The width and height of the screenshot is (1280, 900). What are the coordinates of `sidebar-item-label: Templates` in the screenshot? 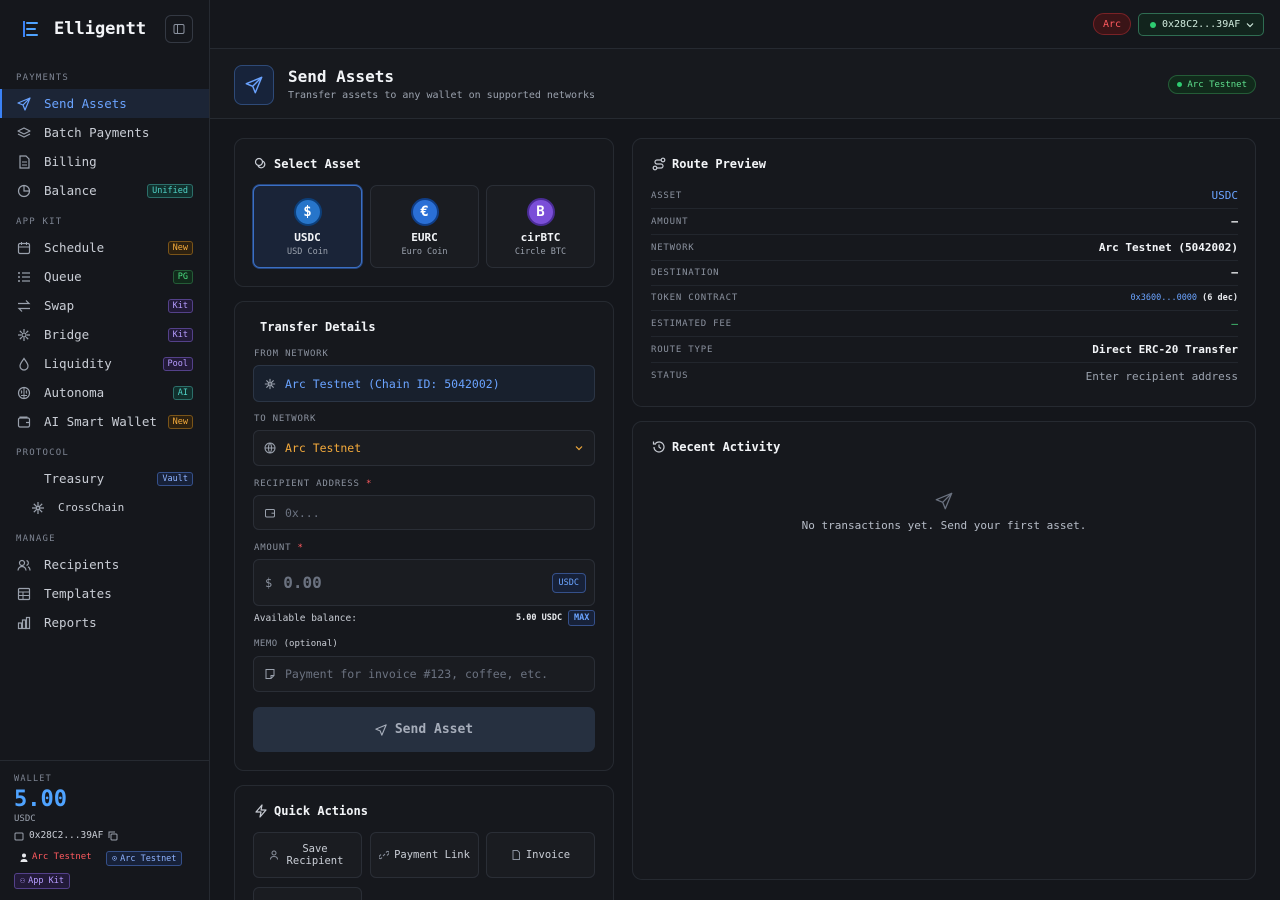 It's located at (78, 593).